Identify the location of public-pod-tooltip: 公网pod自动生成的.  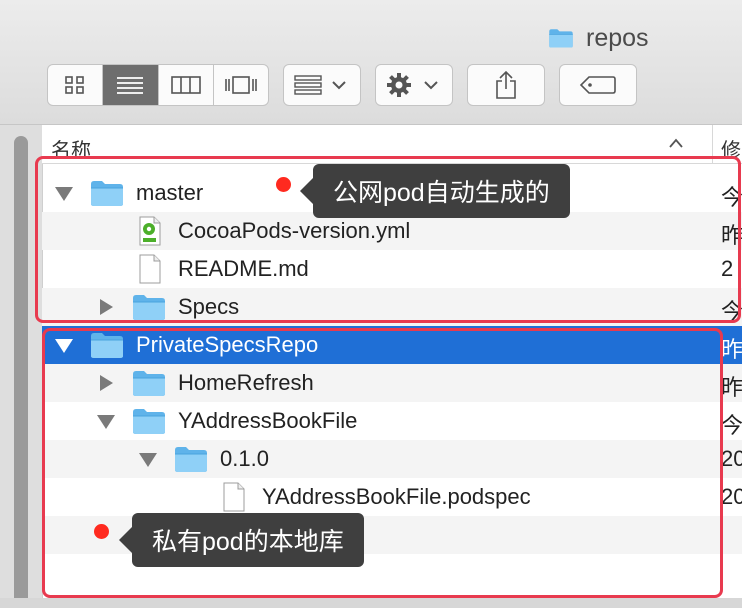
(435, 191).